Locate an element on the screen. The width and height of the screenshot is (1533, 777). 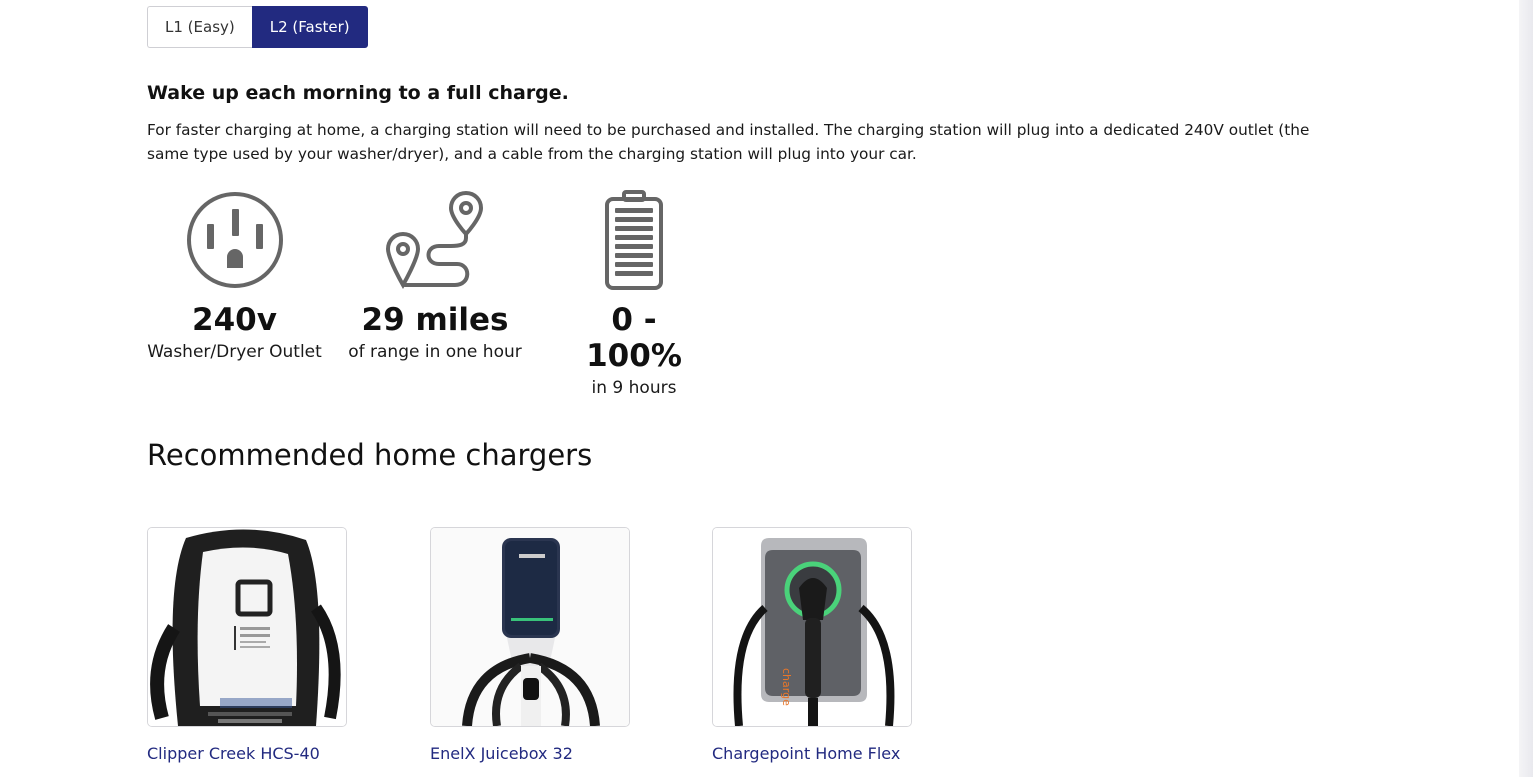
stat-voltage: 240v Washer/Dryer Outlet is located at coordinates (234, 276).